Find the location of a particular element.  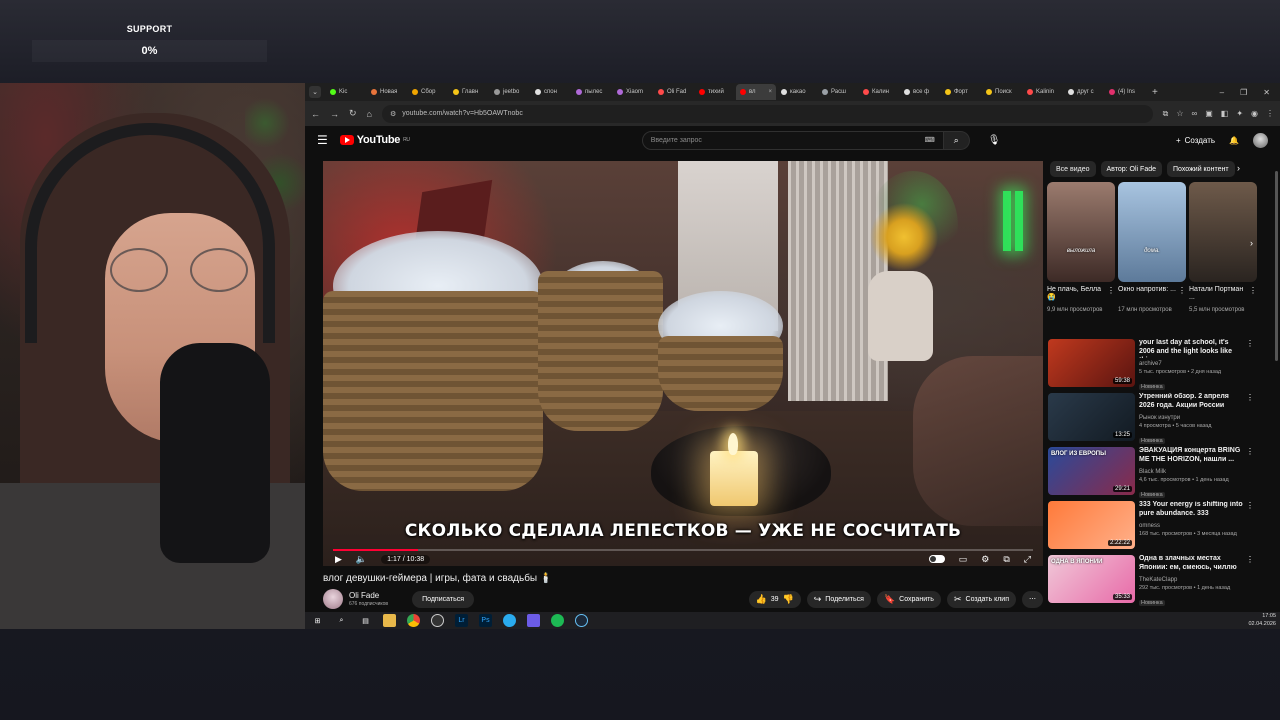

browser-tab: Новая is located at coordinates (387, 92).